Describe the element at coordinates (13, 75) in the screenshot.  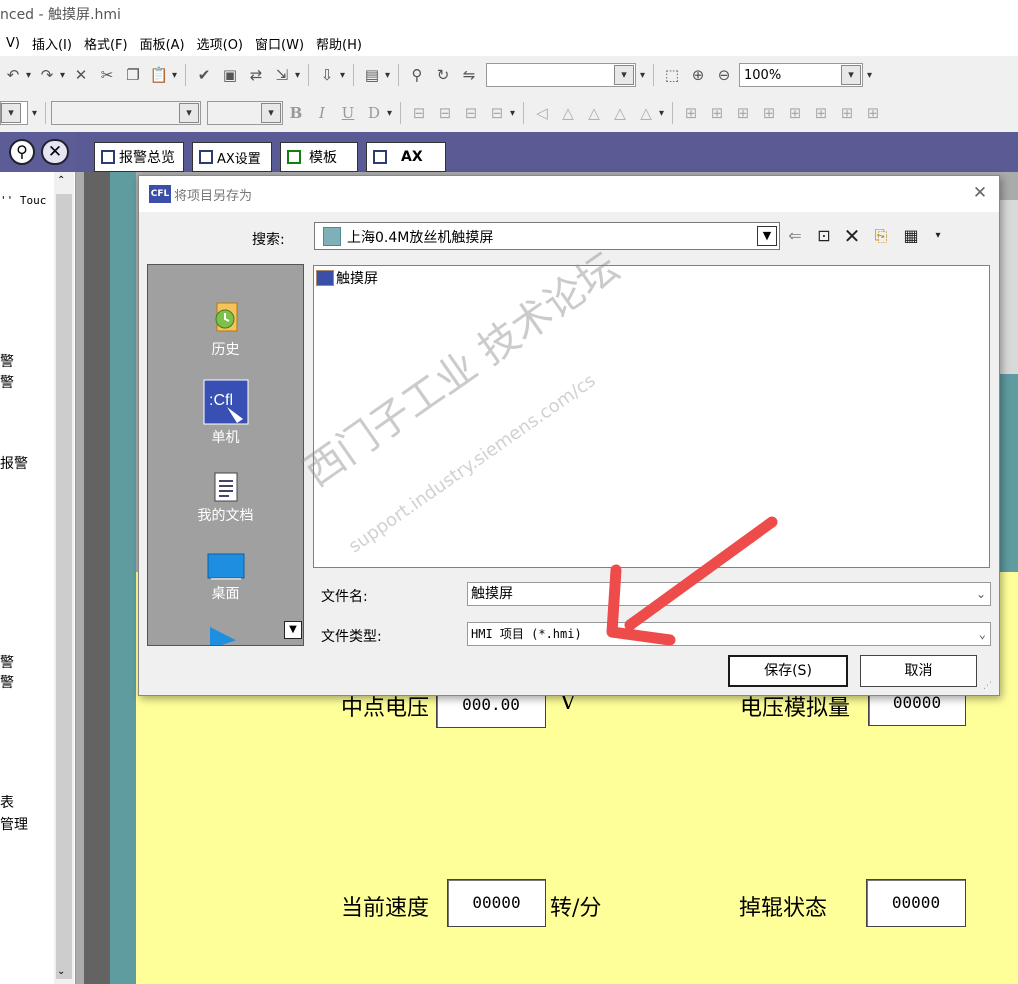
I see `undo-icon: ↶` at that location.